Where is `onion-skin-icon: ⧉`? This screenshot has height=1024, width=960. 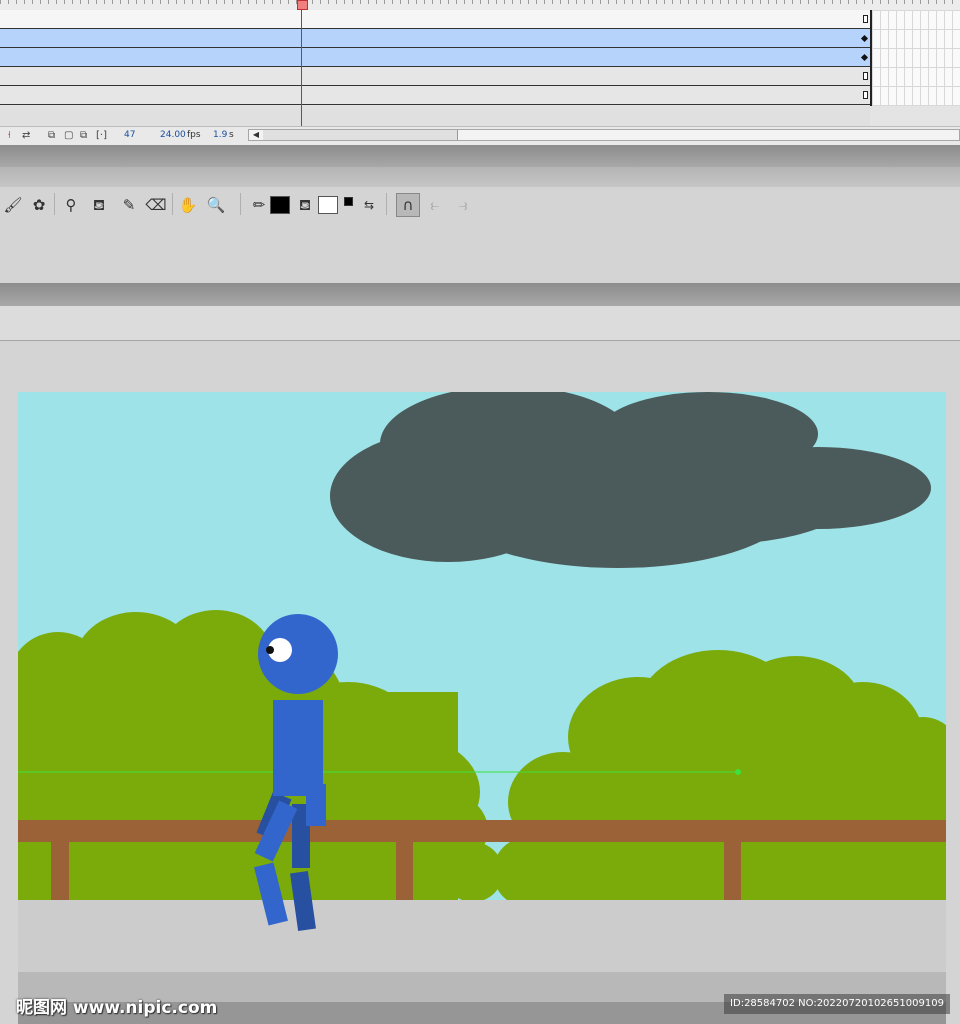
onion-skin-icon: ⧉ is located at coordinates (51, 135).